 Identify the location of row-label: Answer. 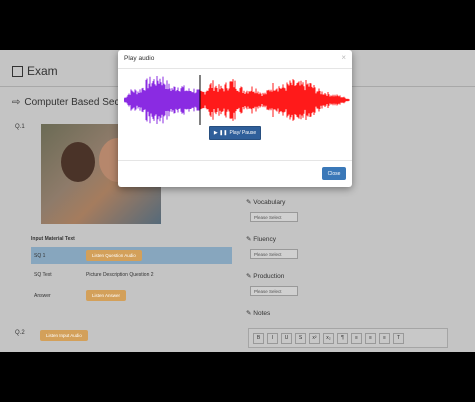
(42, 295).